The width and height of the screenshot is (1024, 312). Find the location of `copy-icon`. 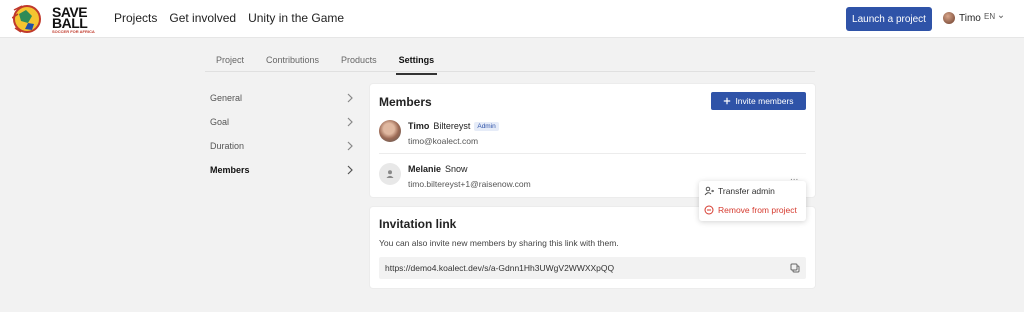

copy-icon is located at coordinates (795, 268).